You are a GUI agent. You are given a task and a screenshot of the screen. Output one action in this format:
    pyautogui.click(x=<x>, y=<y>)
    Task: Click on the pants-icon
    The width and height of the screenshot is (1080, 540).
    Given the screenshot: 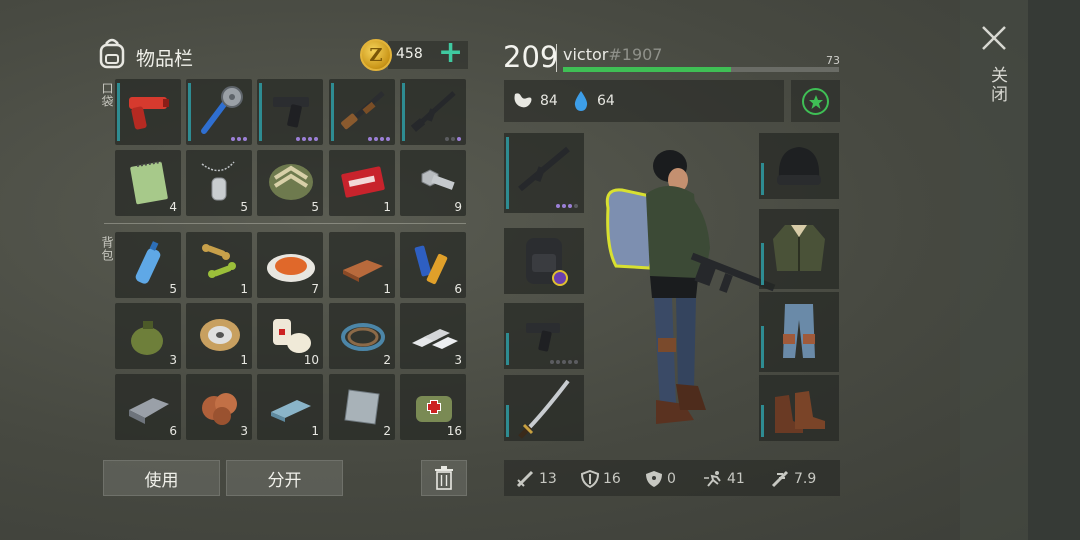 What is the action you would take?
    pyautogui.click(x=799, y=331)
    